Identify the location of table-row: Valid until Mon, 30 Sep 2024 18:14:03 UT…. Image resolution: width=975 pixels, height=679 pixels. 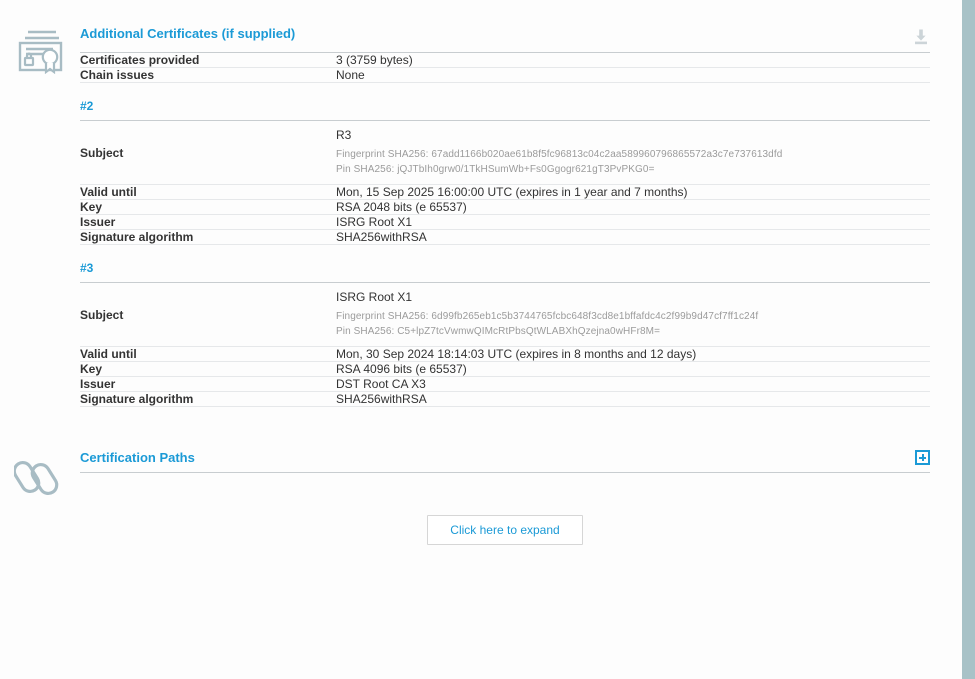
(505, 354).